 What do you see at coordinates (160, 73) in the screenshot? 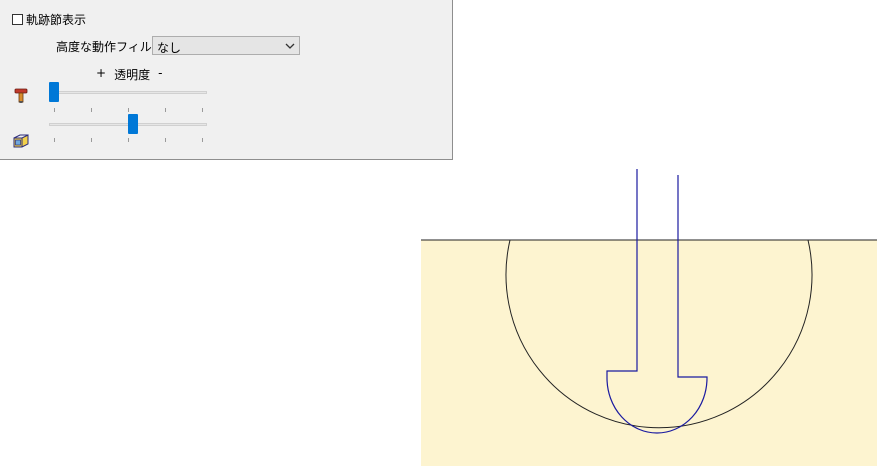
I see `opacity-minus: -` at bounding box center [160, 73].